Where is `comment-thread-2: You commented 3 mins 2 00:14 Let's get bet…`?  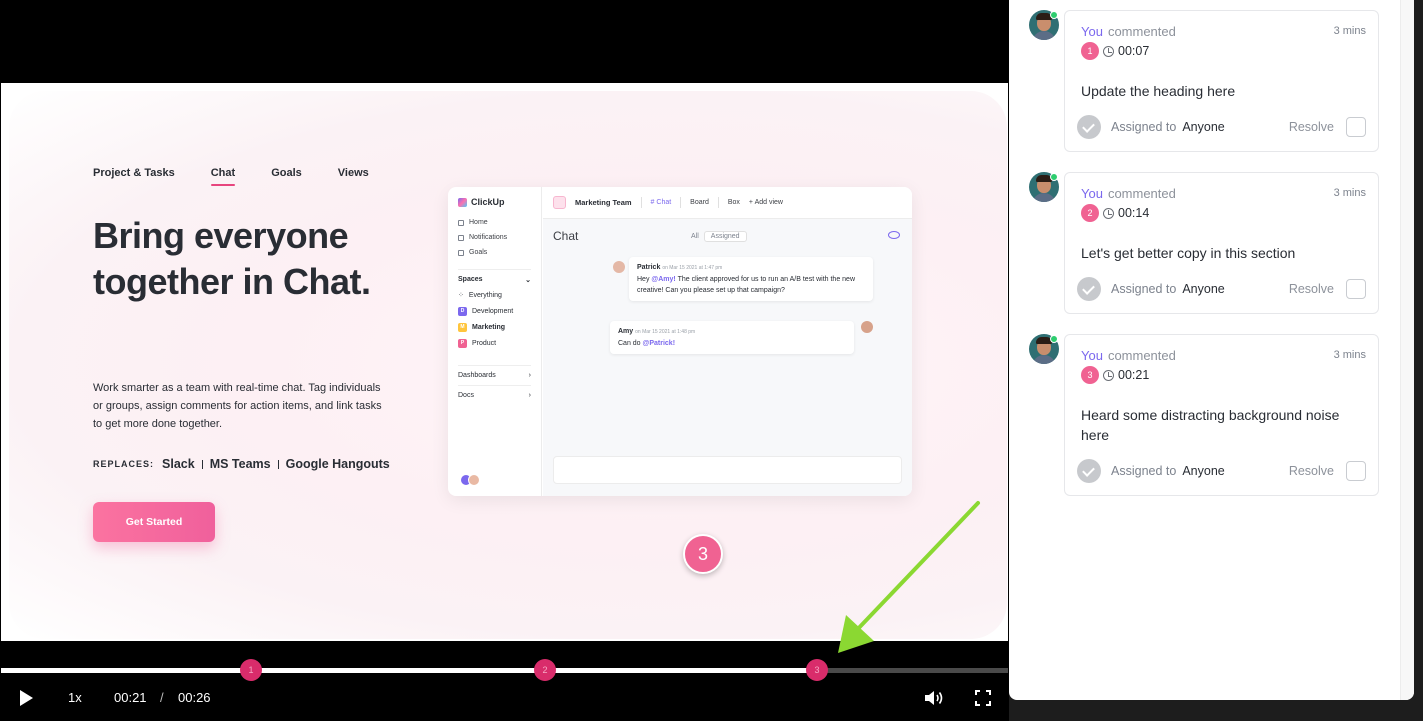
comment-thread-2: You commented 3 mins 2 00:14 Let's get bet… is located at coordinates (1204, 243).